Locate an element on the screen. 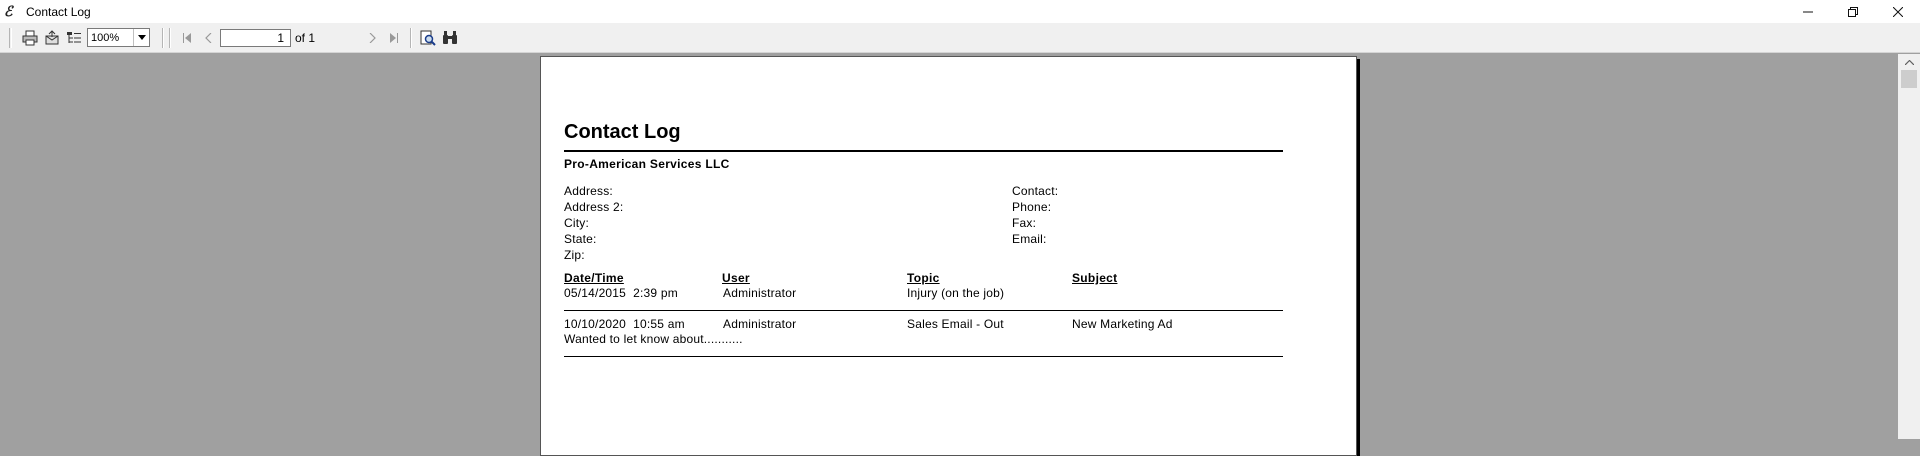  zip-label: Zip: is located at coordinates (574, 255).